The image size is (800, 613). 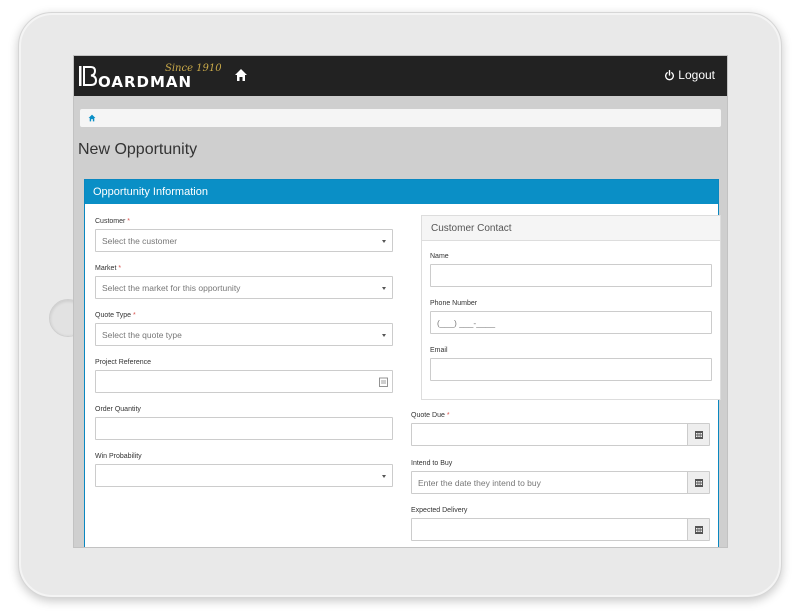 What do you see at coordinates (110, 221) in the screenshot?
I see `customer-label: Customer` at bounding box center [110, 221].